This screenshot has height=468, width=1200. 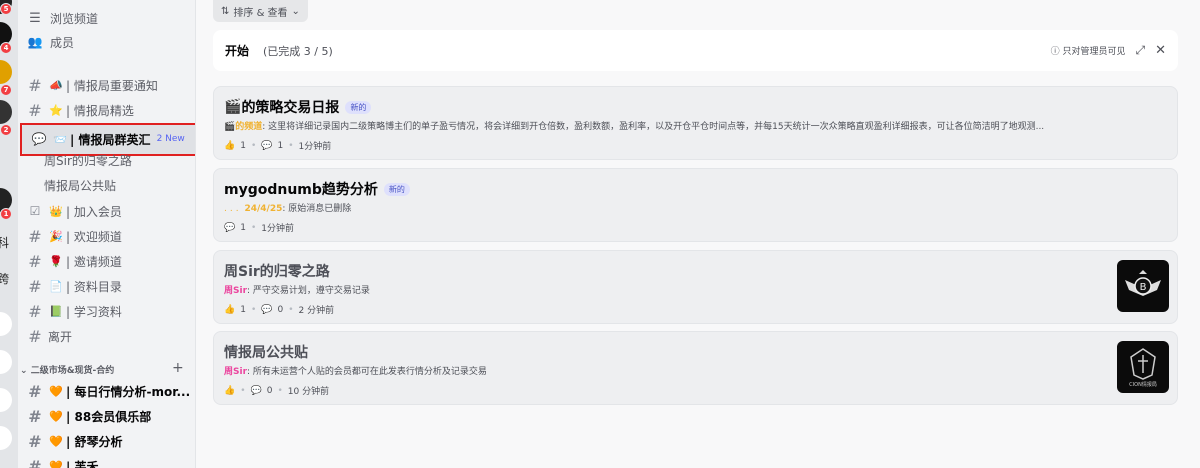 I want to click on unread-badge: 5, so click(x=6, y=9).